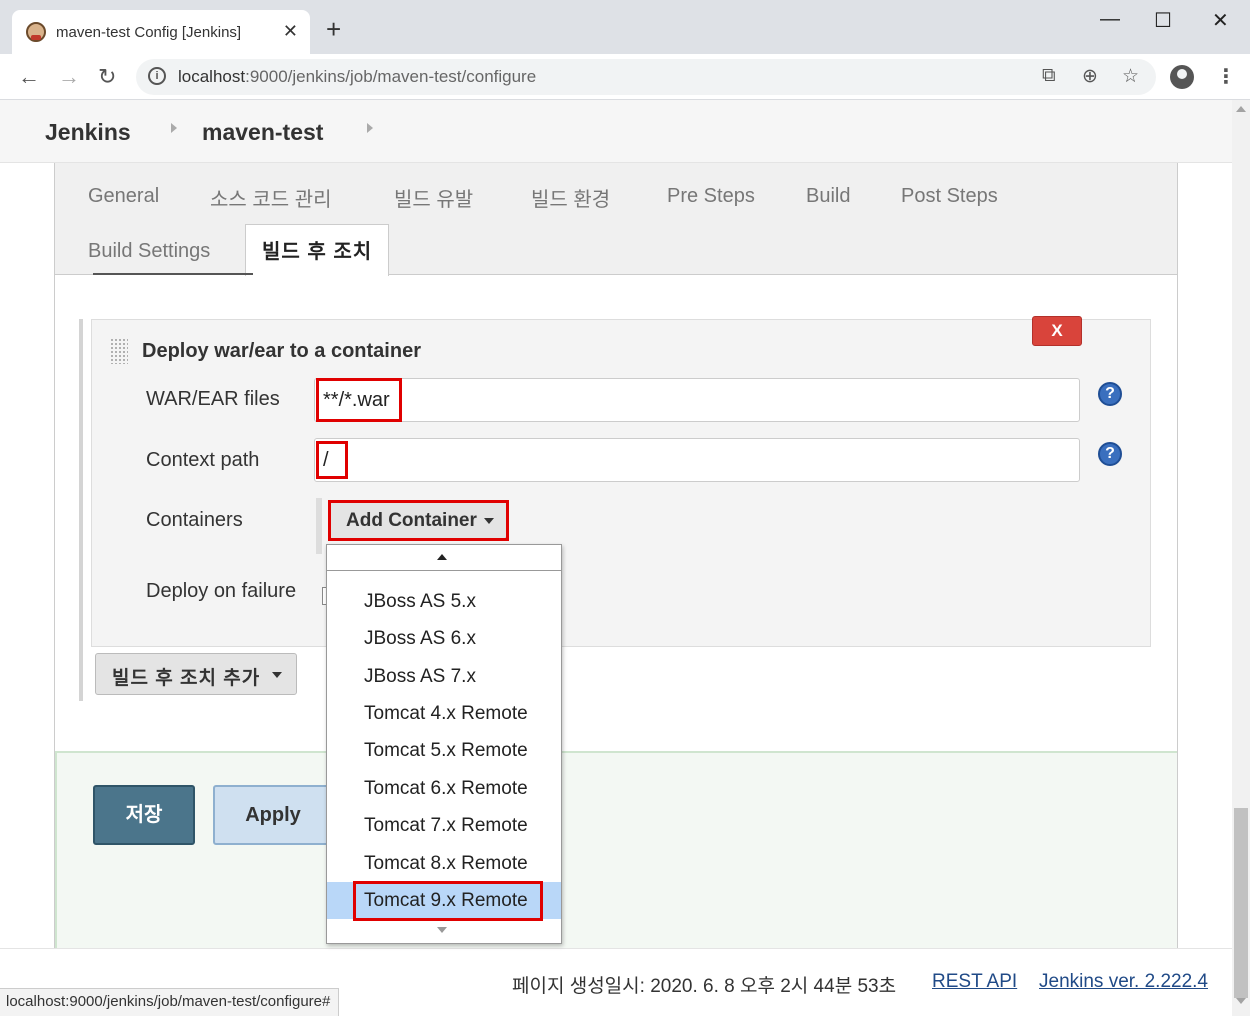 This screenshot has height=1016, width=1250. I want to click on drag-handle-icon, so click(119, 351).